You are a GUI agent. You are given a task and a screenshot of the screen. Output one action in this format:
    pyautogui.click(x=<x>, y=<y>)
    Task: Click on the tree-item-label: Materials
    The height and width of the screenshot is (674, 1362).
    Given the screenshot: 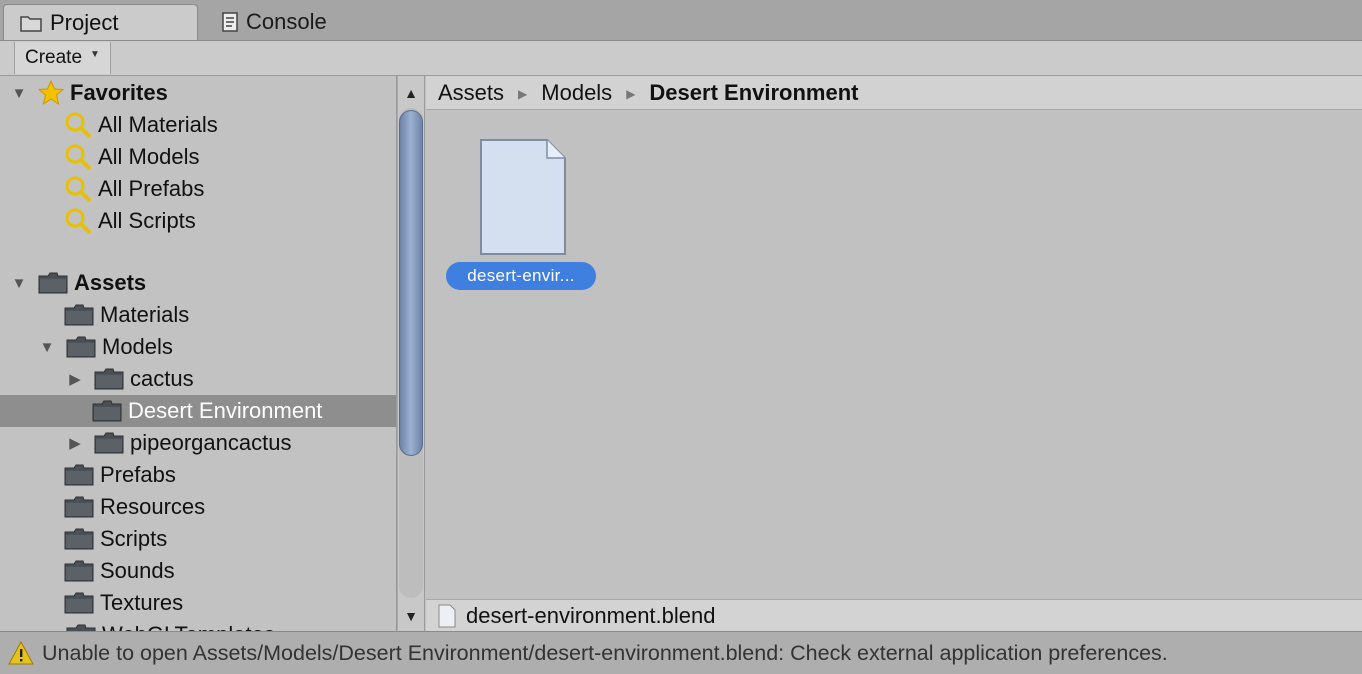 What is the action you would take?
    pyautogui.click(x=145, y=314)
    